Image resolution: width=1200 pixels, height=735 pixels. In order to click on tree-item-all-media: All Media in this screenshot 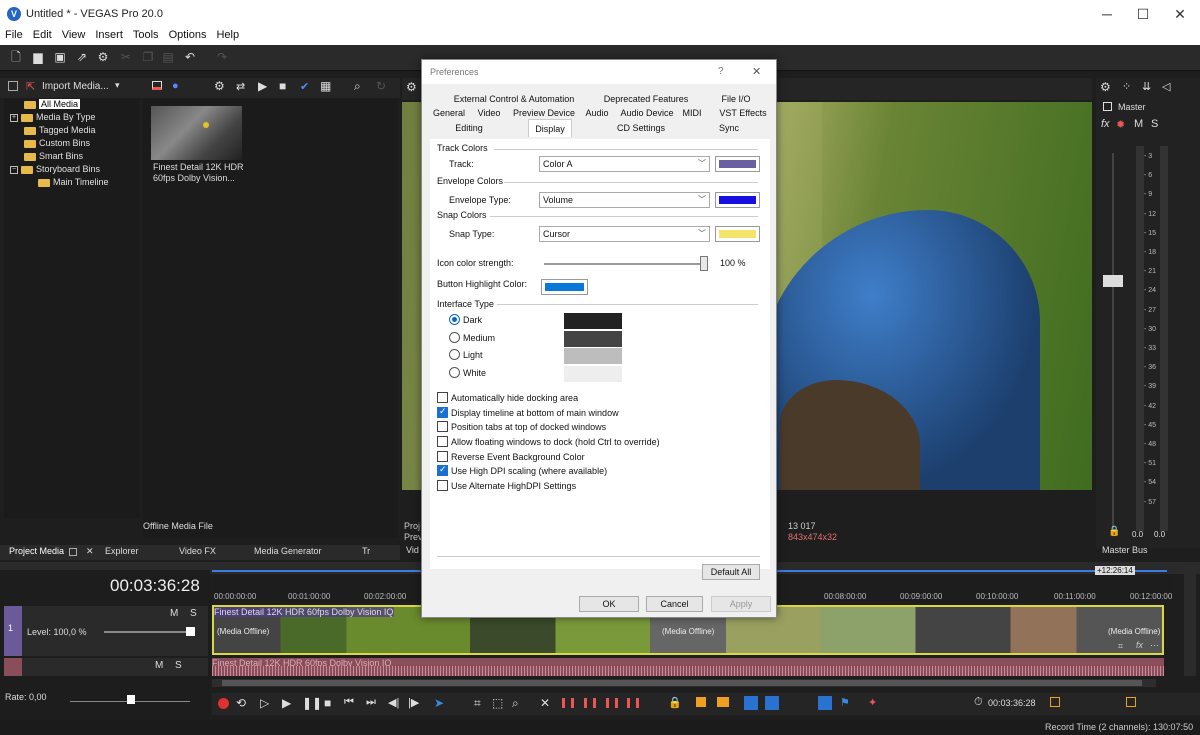, I will do `click(71, 104)`.